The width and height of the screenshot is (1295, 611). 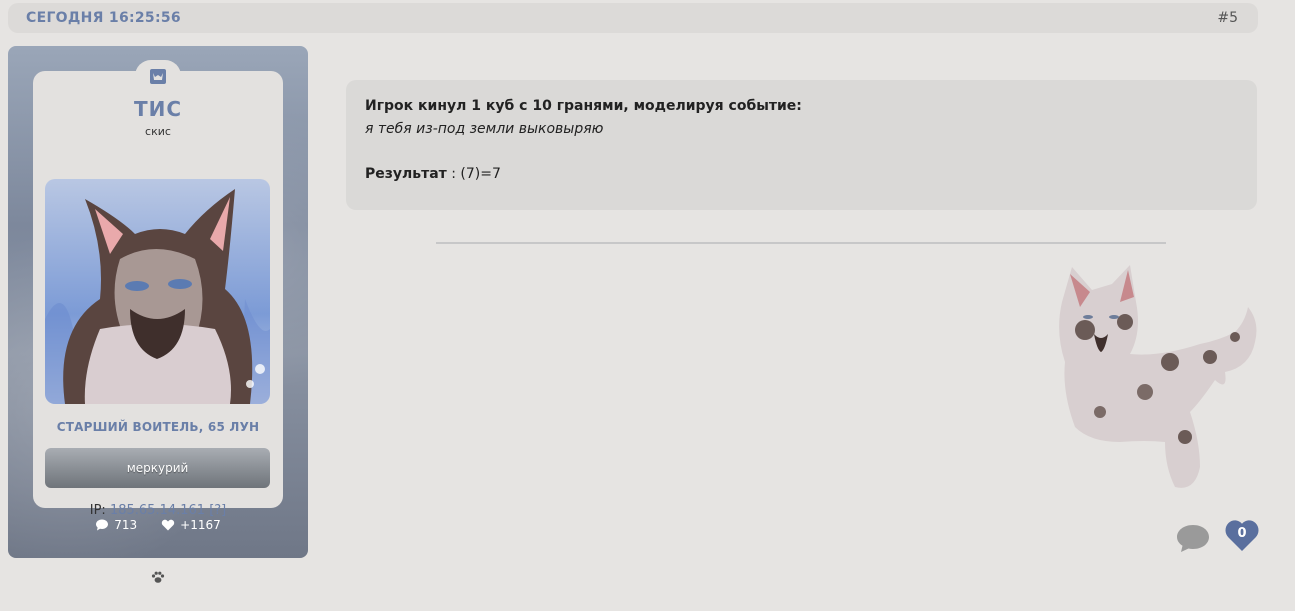 I want to click on like-button: 0, so click(x=1242, y=535).